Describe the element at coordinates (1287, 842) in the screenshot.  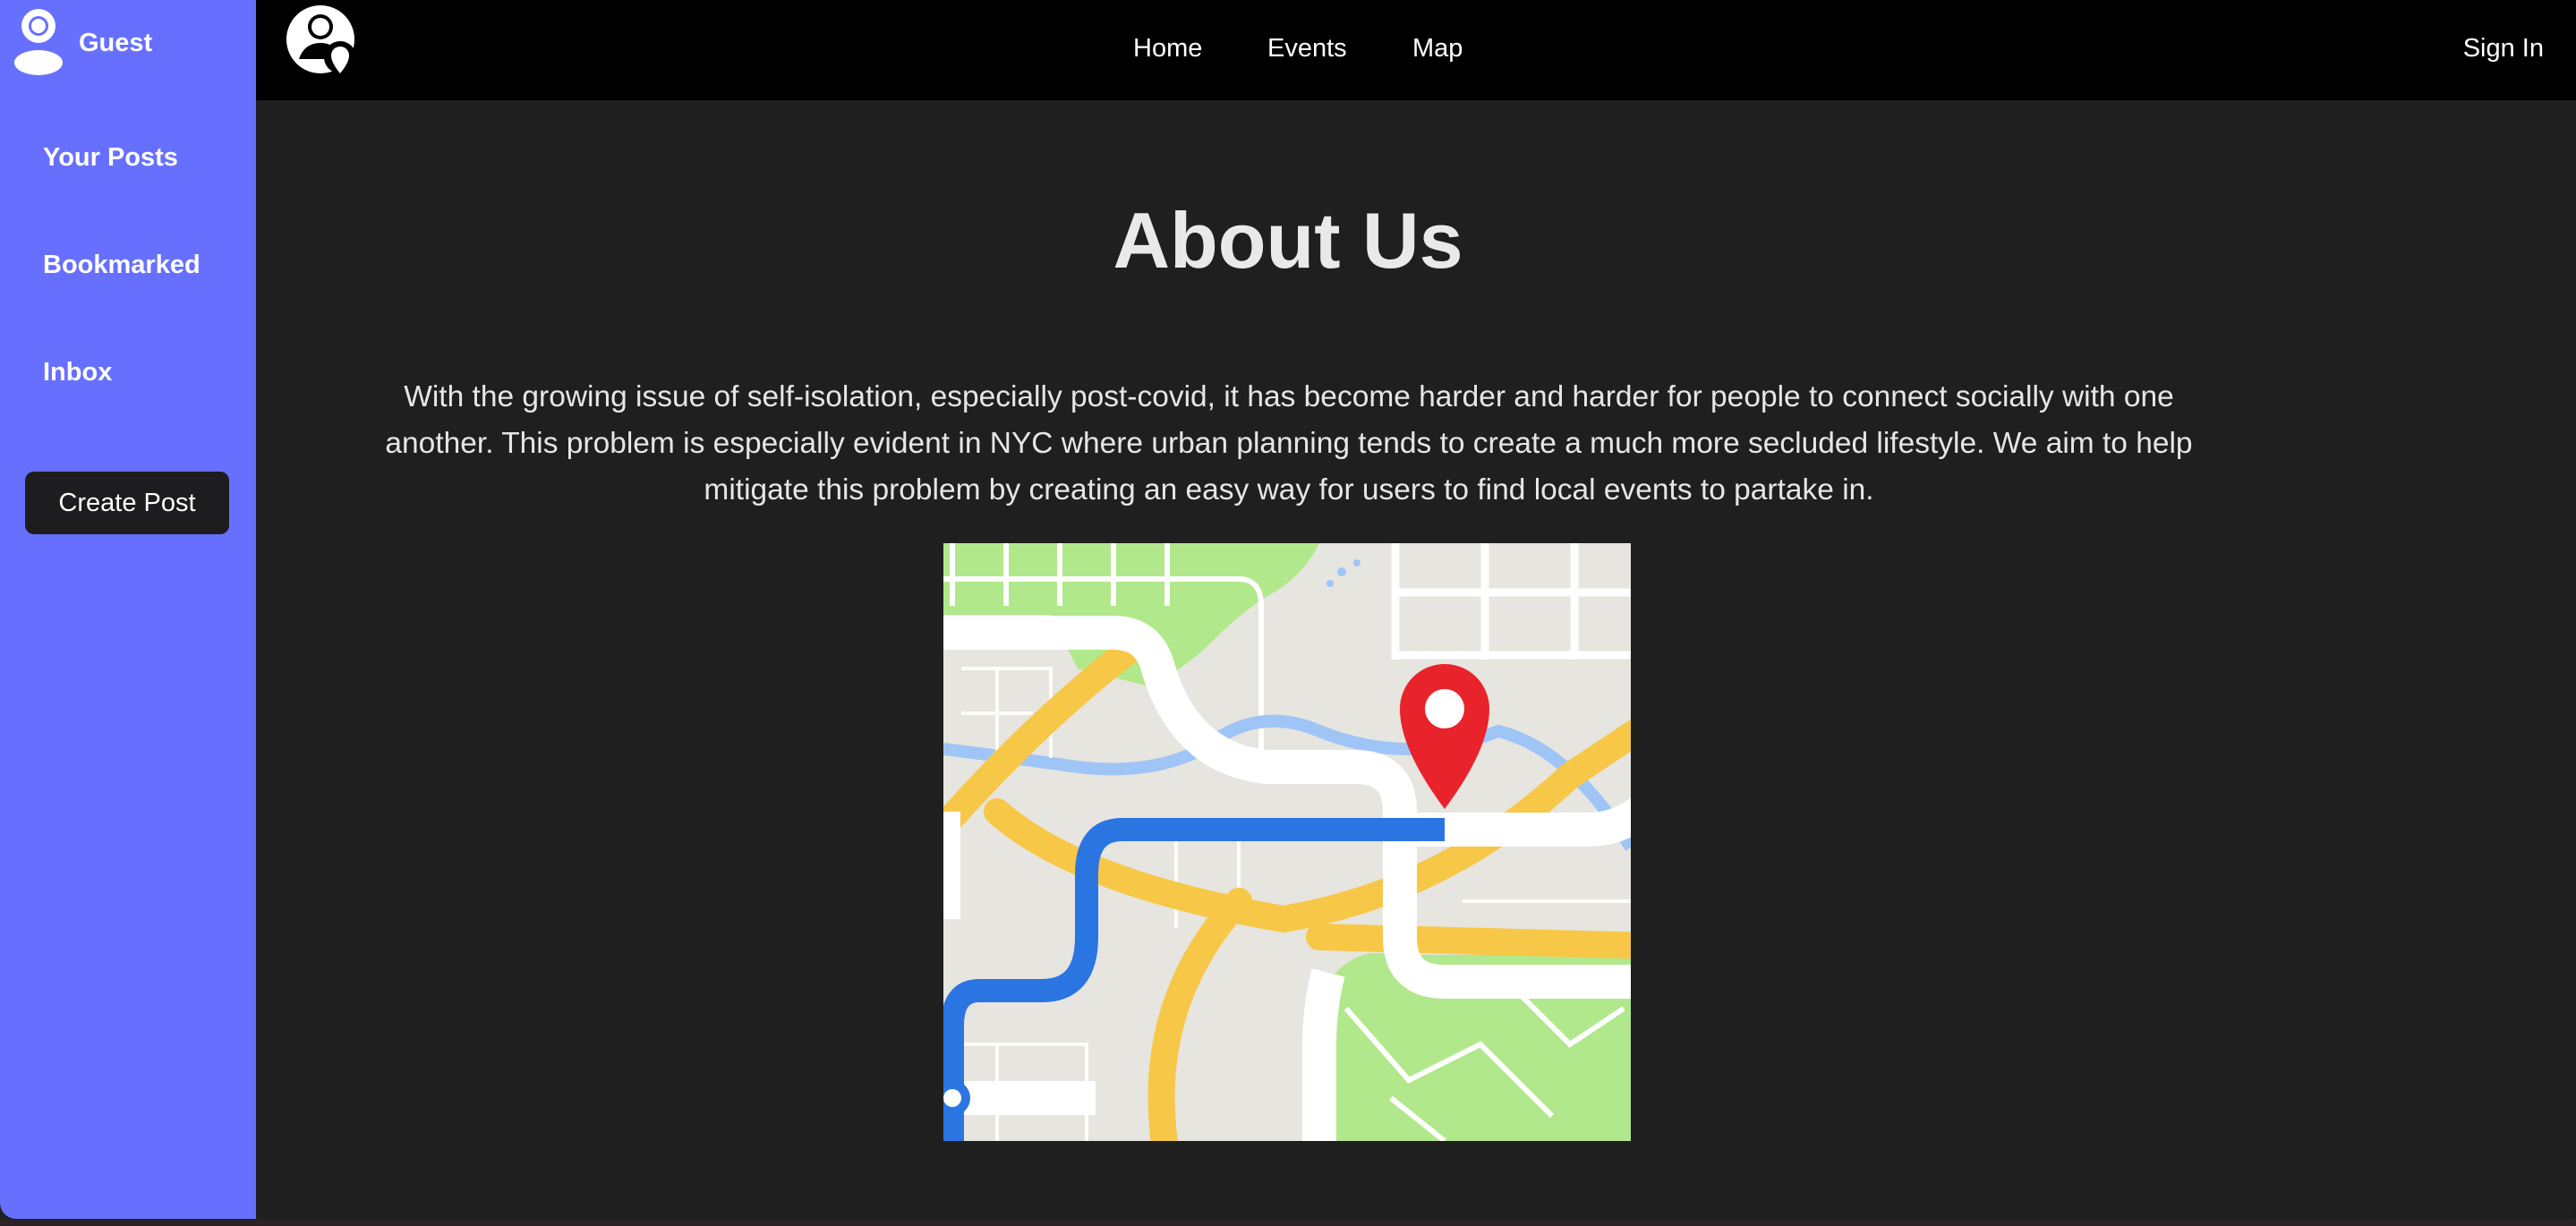
I see `map-illustration` at that location.